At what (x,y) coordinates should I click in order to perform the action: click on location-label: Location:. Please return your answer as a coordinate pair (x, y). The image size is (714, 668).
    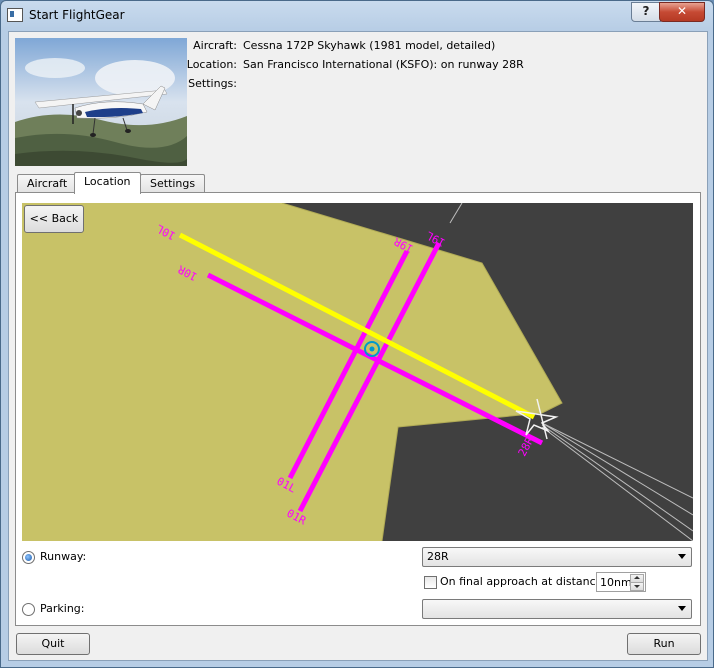
    Looking at the image, I should click on (211, 64).